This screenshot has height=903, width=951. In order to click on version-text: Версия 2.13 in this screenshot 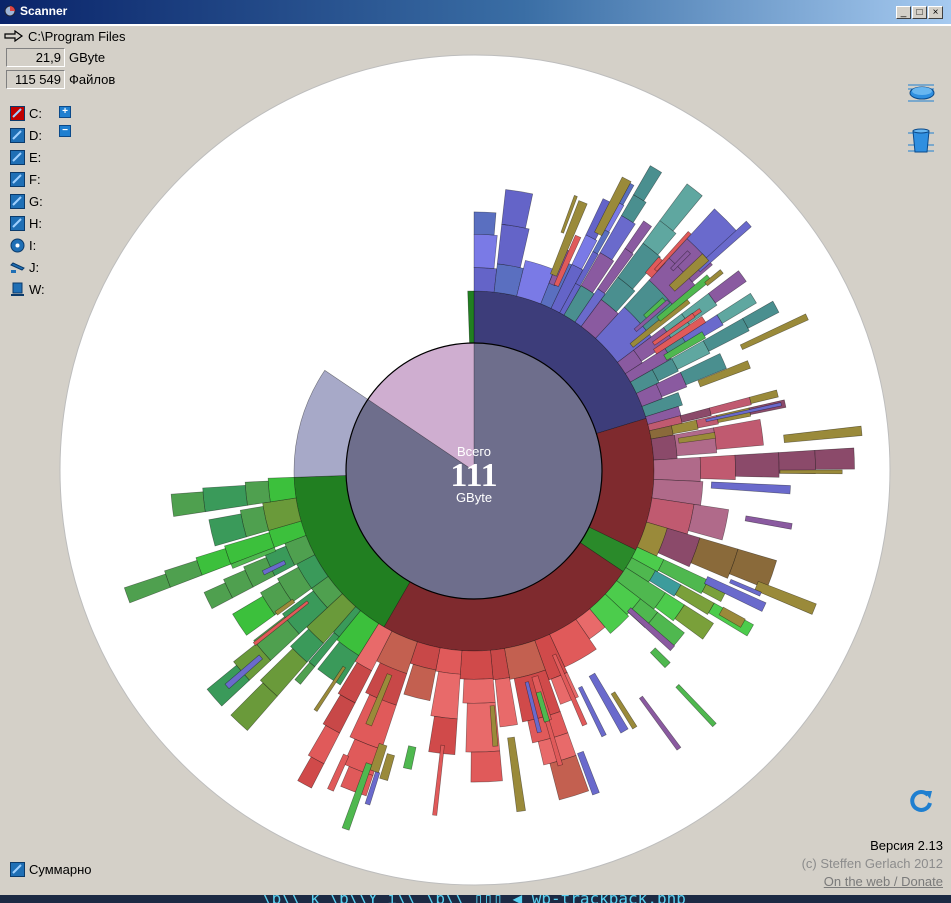, I will do `click(906, 845)`.